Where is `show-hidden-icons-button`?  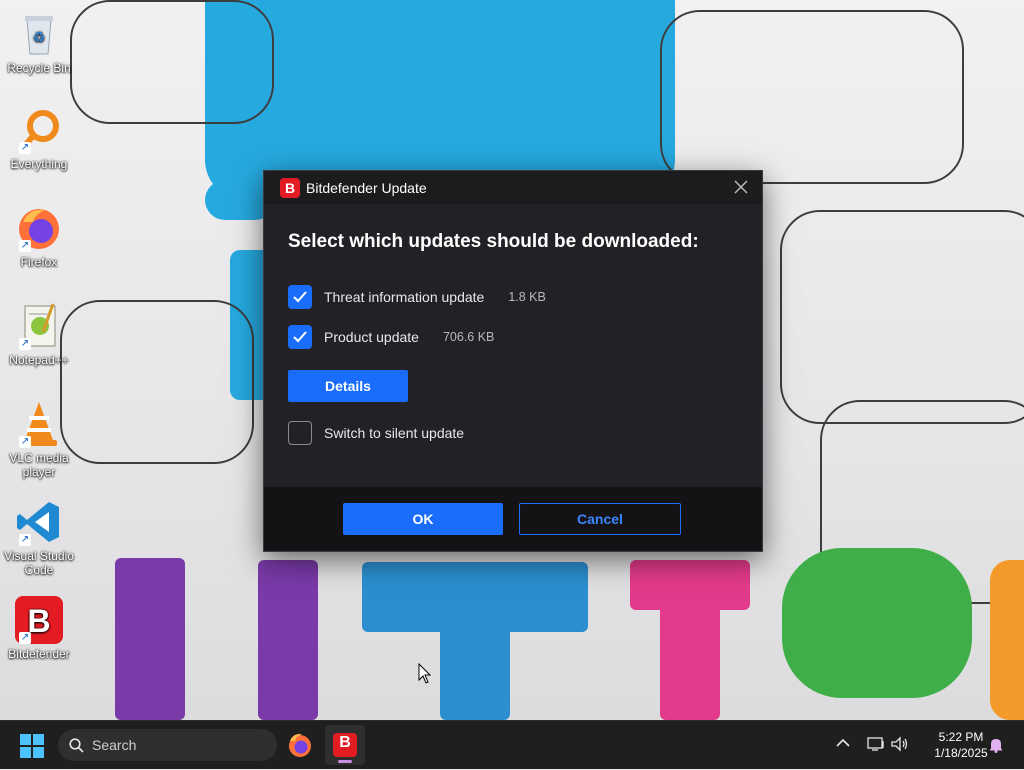
show-hidden-icons-button is located at coordinates (843, 743).